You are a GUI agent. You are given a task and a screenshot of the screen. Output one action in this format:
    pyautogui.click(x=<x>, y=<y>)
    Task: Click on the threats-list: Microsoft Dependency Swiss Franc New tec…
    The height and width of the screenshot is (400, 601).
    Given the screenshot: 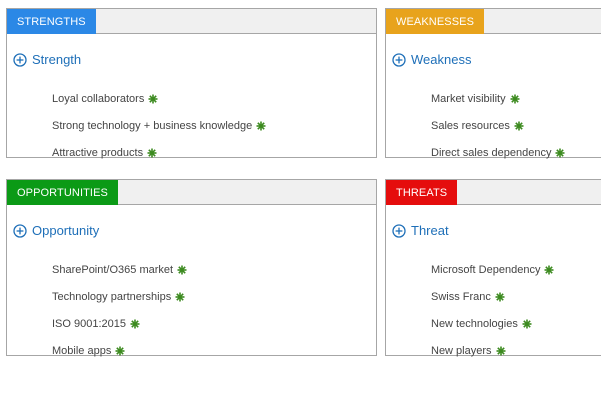 What is the action you would take?
    pyautogui.click(x=492, y=310)
    